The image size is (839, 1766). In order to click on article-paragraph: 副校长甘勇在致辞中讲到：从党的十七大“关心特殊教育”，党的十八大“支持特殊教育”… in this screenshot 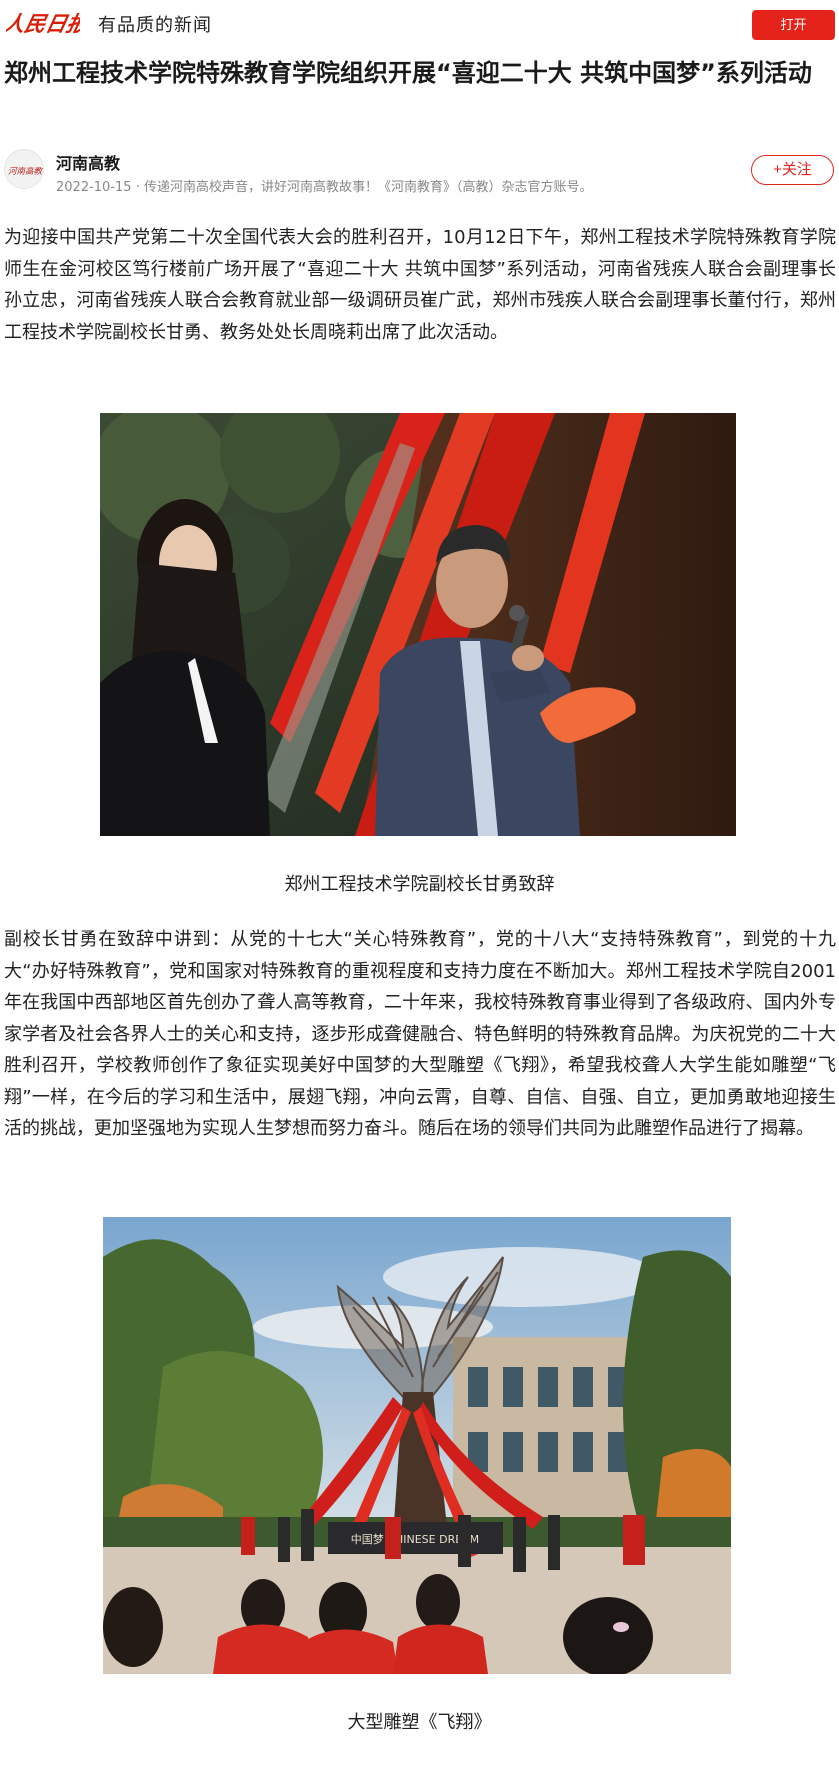, I will do `click(420, 1034)`.